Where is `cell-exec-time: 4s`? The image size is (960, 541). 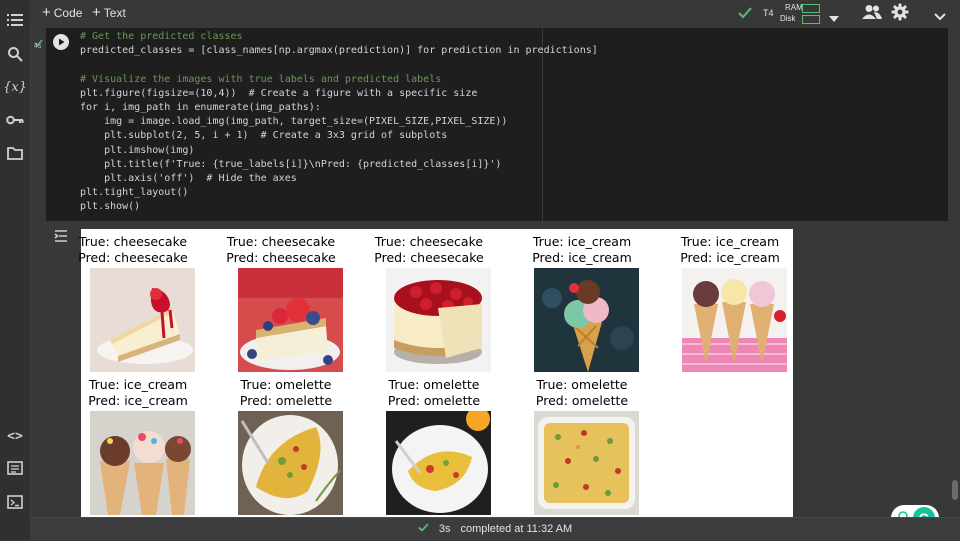 cell-exec-time: 4s is located at coordinates (38, 46).